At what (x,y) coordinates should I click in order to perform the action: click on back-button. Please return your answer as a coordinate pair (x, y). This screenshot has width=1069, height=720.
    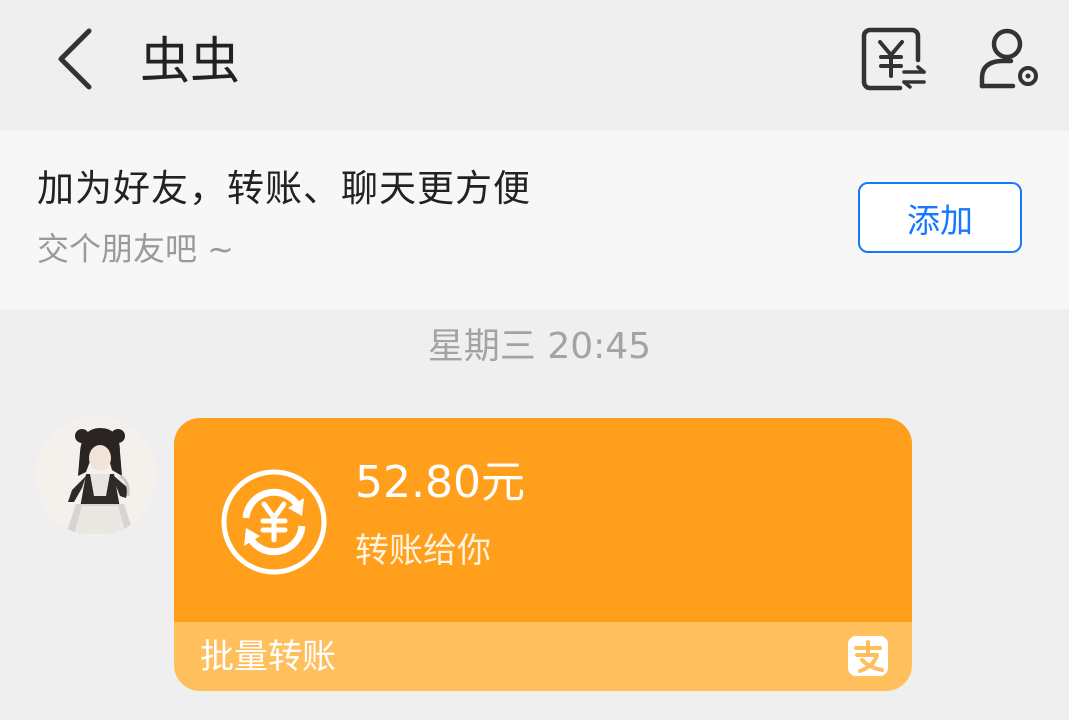
    Looking at the image, I should click on (75, 59).